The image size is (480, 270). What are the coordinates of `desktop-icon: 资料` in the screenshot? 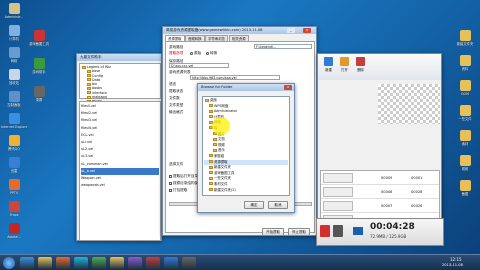 It's located at (465, 63).